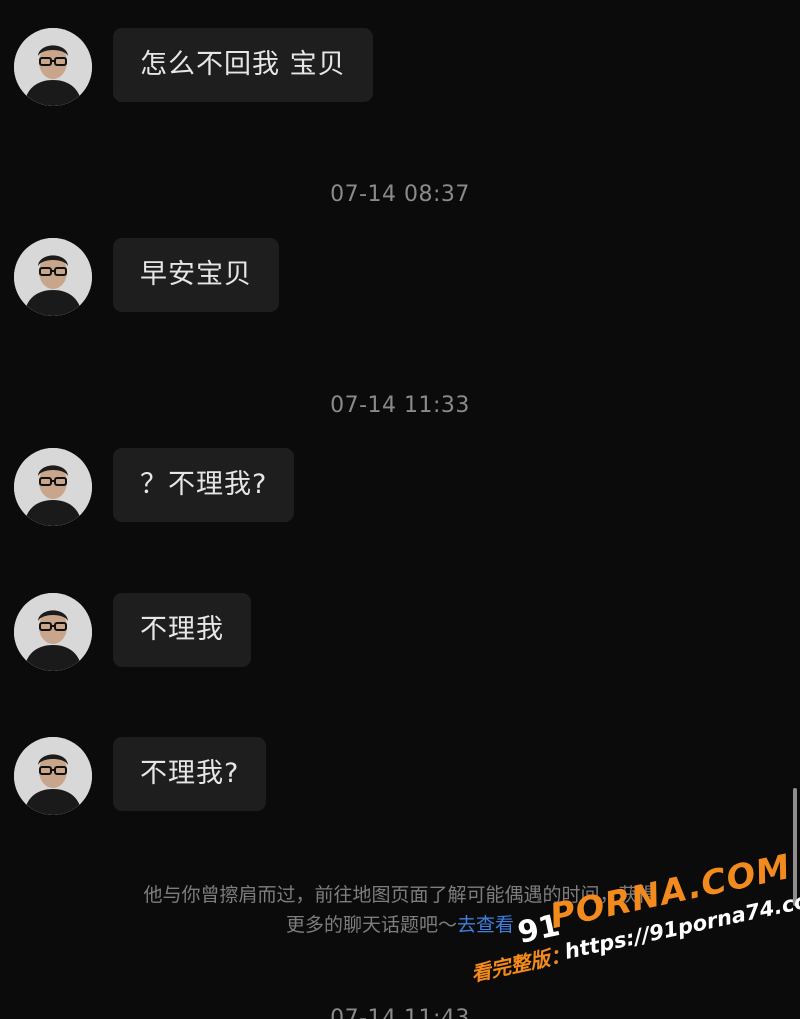 The width and height of the screenshot is (800, 1019). What do you see at coordinates (400, 1012) in the screenshot?
I see `timestamp: 07-14 11:43` at bounding box center [400, 1012].